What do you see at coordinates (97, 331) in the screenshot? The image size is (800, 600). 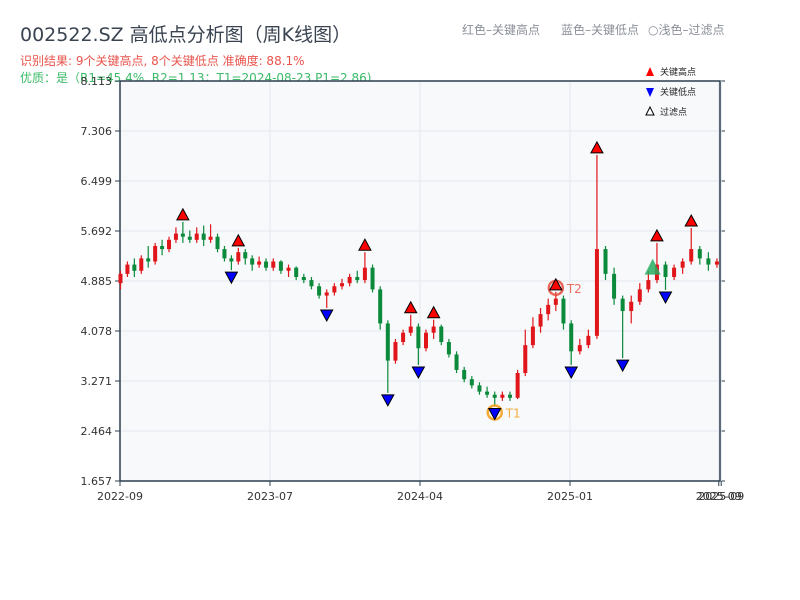 I see `y-tick-label: 4.078` at bounding box center [97, 331].